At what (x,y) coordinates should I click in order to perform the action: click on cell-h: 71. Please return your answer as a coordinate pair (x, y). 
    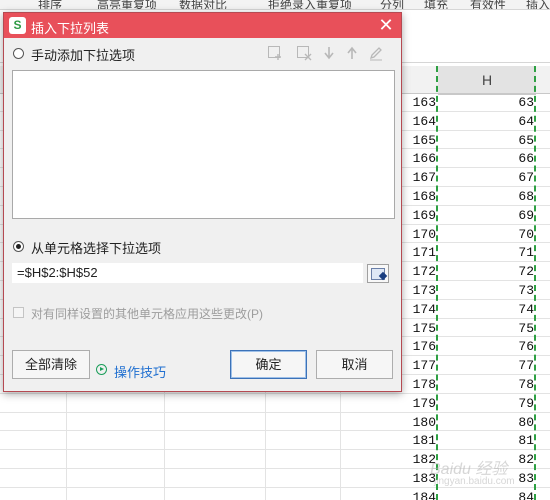
    Looking at the image, I should click on (526, 252).